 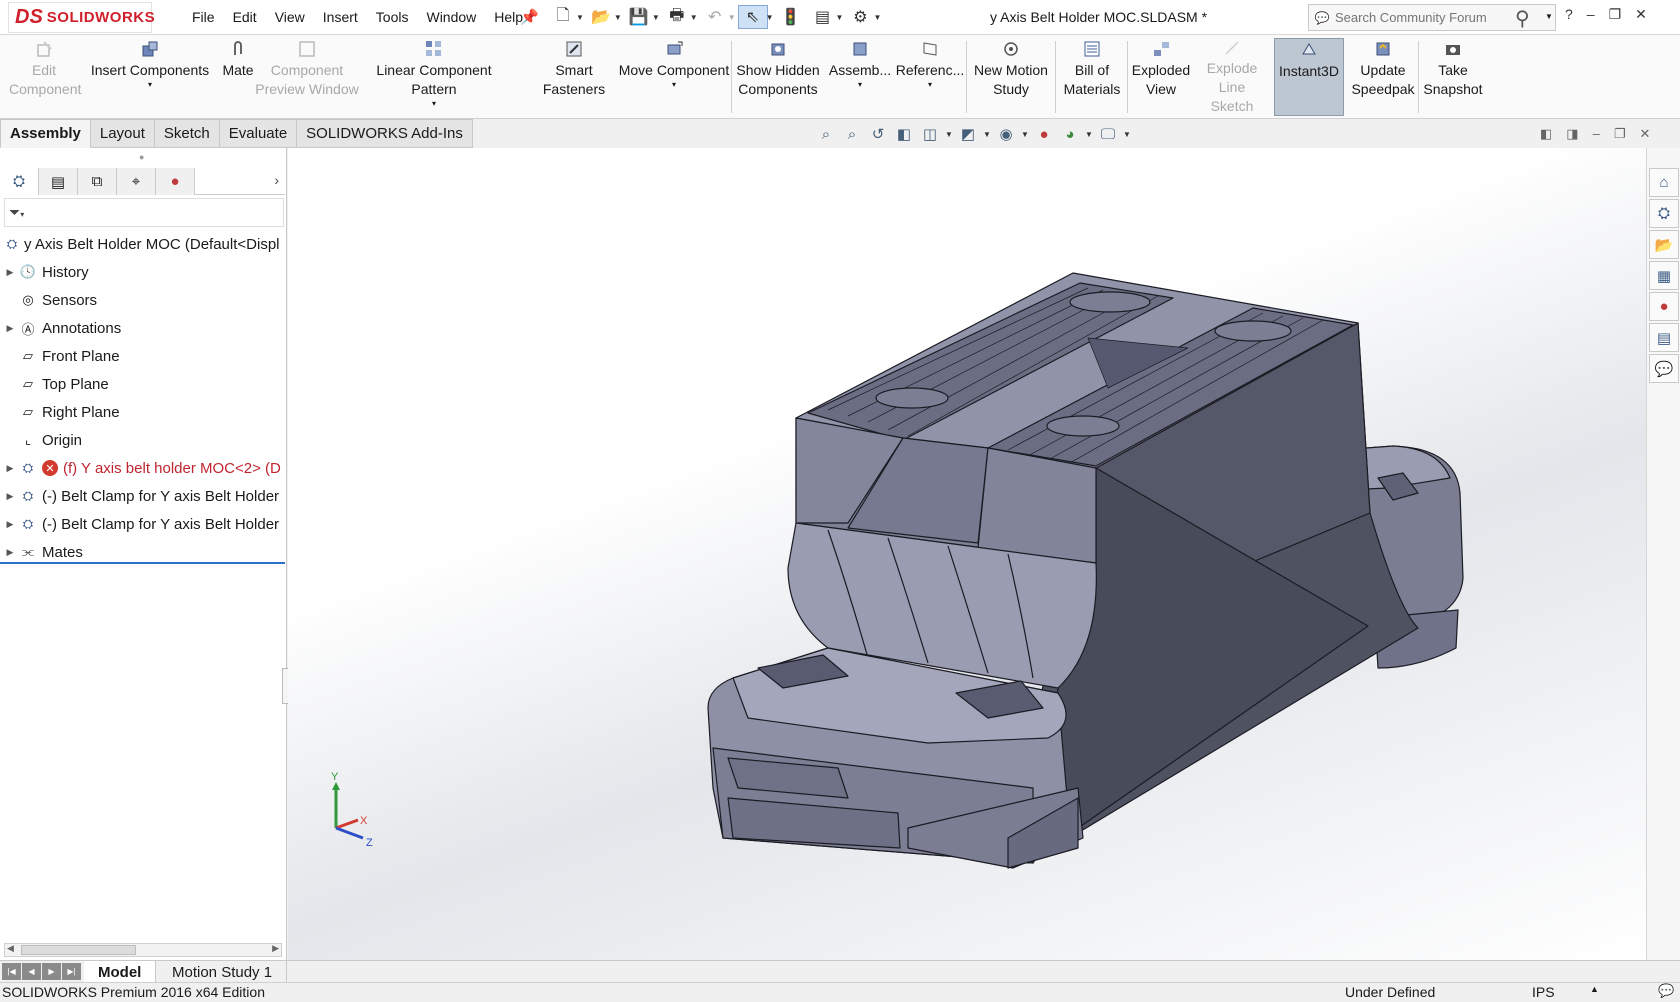 What do you see at coordinates (1664, 244) in the screenshot?
I see `file-explorer-icon: 📂` at bounding box center [1664, 244].